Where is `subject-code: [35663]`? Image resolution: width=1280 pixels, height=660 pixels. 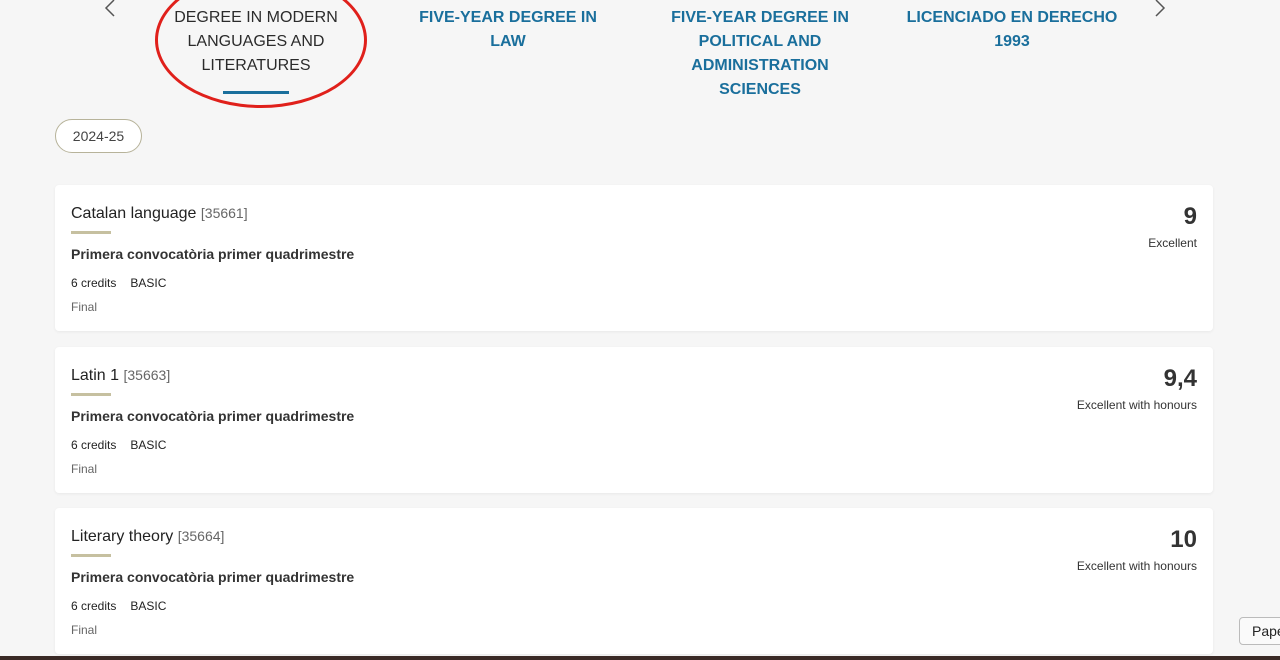
subject-code: [35663] is located at coordinates (147, 375).